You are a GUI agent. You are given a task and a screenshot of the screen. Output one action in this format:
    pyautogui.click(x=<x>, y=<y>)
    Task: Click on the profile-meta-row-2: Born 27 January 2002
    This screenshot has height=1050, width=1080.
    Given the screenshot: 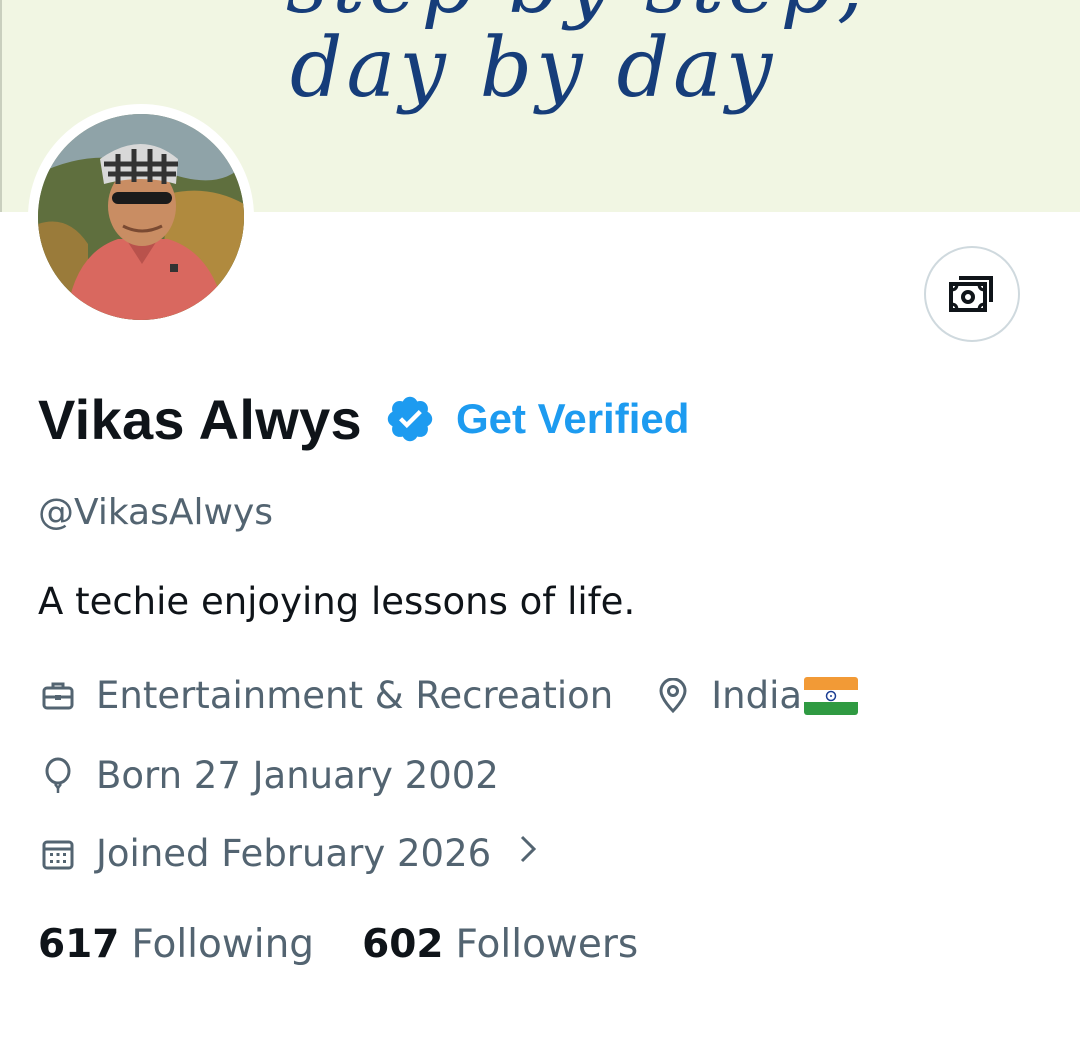 What is the action you would take?
    pyautogui.click(x=268, y=775)
    